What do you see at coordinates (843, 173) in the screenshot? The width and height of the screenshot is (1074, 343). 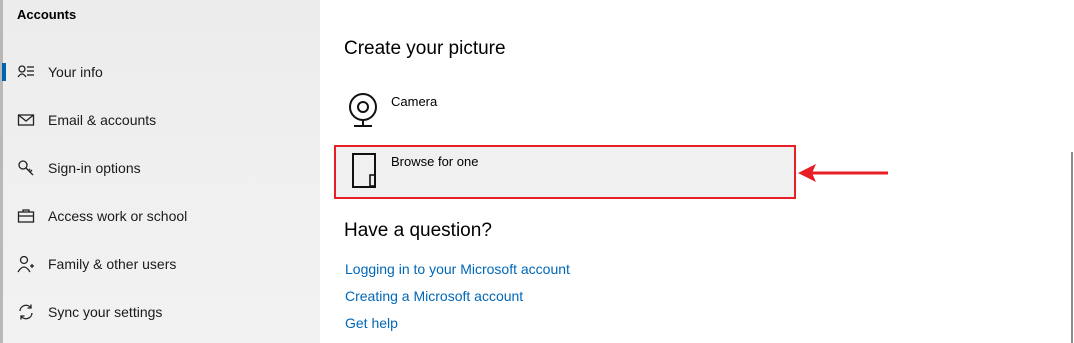 I see `annotation-arrow-icon` at bounding box center [843, 173].